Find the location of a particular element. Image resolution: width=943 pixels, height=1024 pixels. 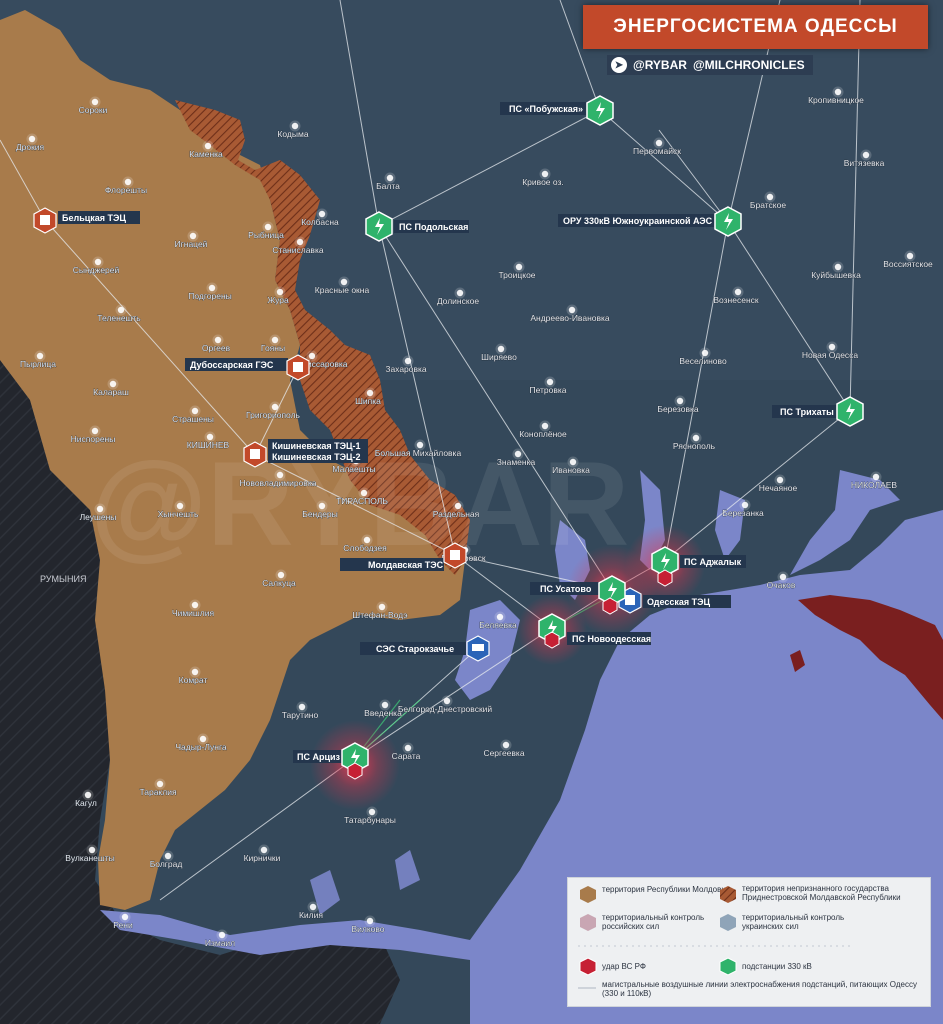

city-label: Чадыр-Лунга is located at coordinates (201, 747).